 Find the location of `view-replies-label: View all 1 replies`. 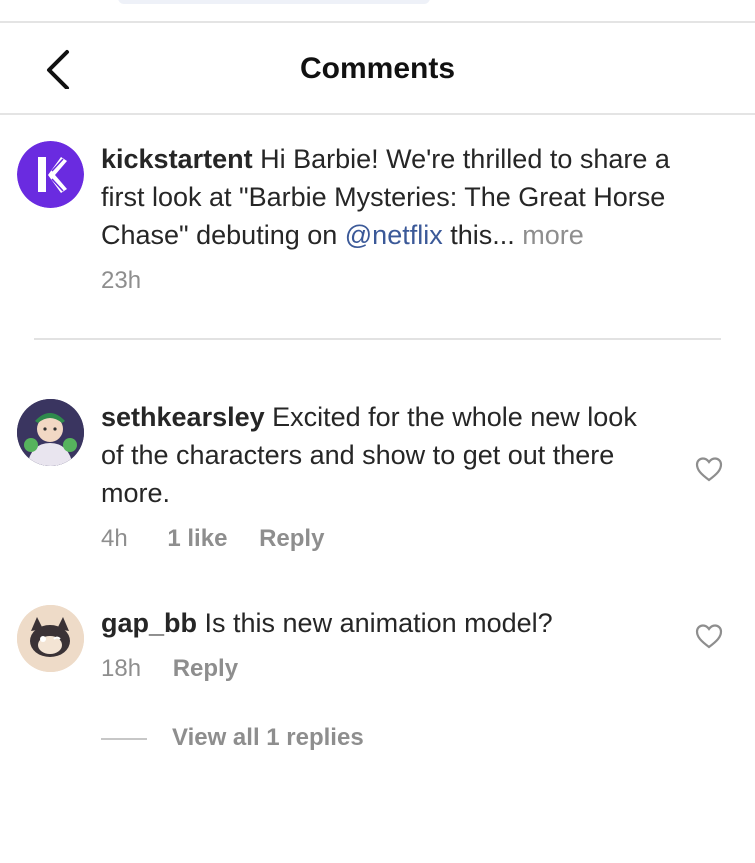

view-replies-label: View all 1 replies is located at coordinates (268, 737).